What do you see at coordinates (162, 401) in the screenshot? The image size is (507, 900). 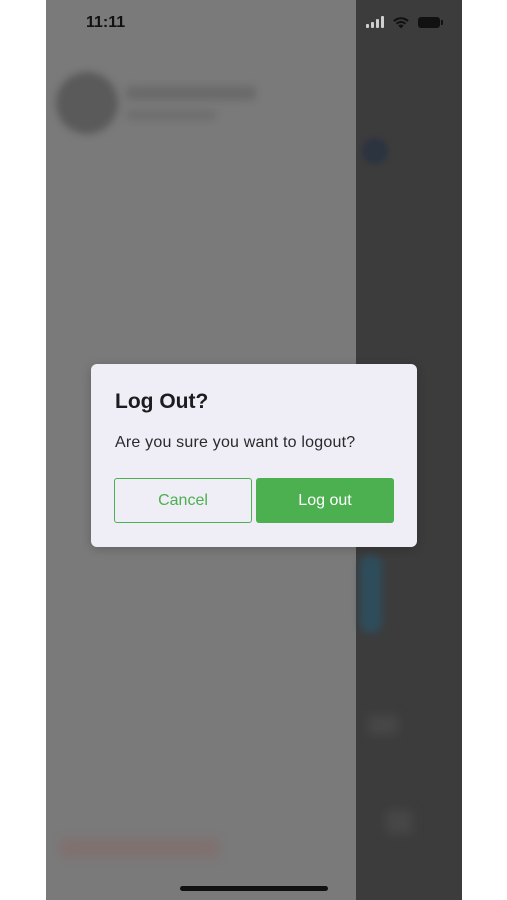 I see `dialog-title: Log Out?` at bounding box center [162, 401].